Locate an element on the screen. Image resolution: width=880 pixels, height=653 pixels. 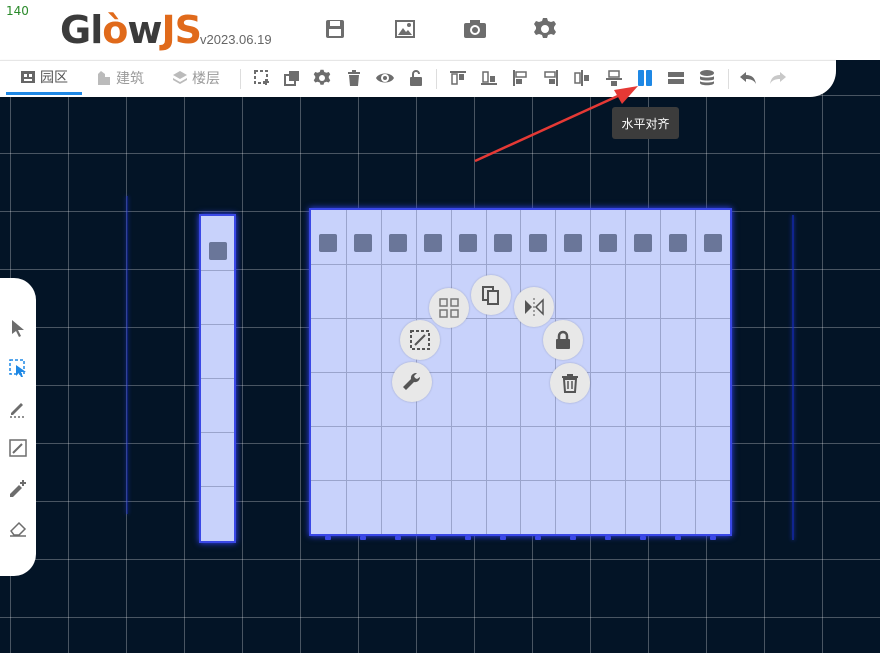
add-icon is located at coordinates (261, 77).